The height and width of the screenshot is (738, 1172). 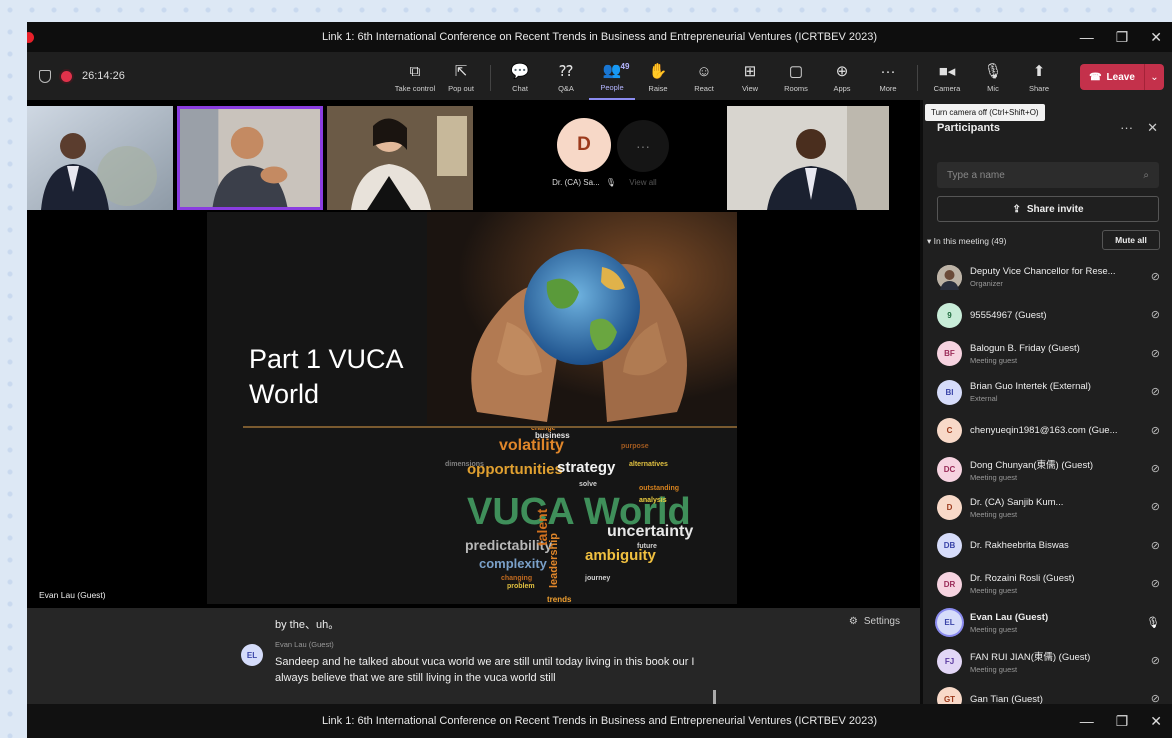 I want to click on view-button: ⊞ View, so click(x=750, y=78).